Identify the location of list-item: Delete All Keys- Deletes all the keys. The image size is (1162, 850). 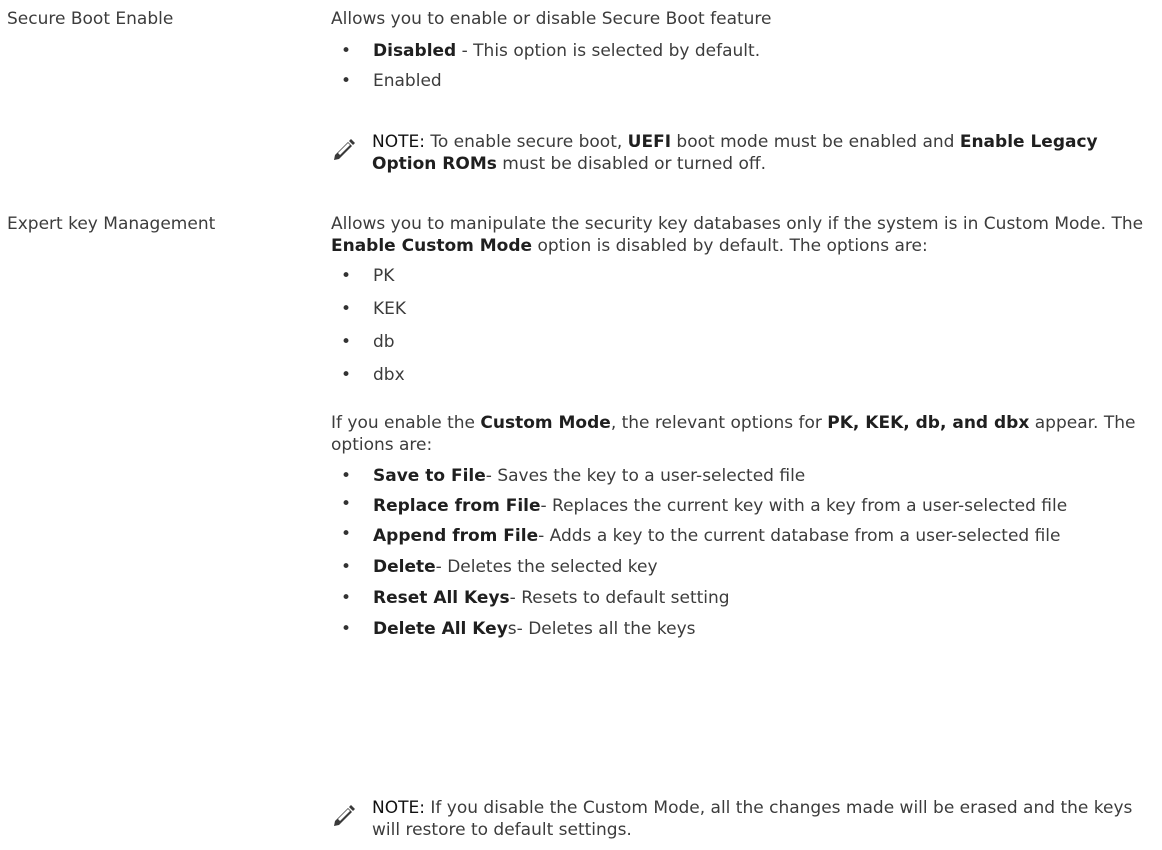
(741, 629).